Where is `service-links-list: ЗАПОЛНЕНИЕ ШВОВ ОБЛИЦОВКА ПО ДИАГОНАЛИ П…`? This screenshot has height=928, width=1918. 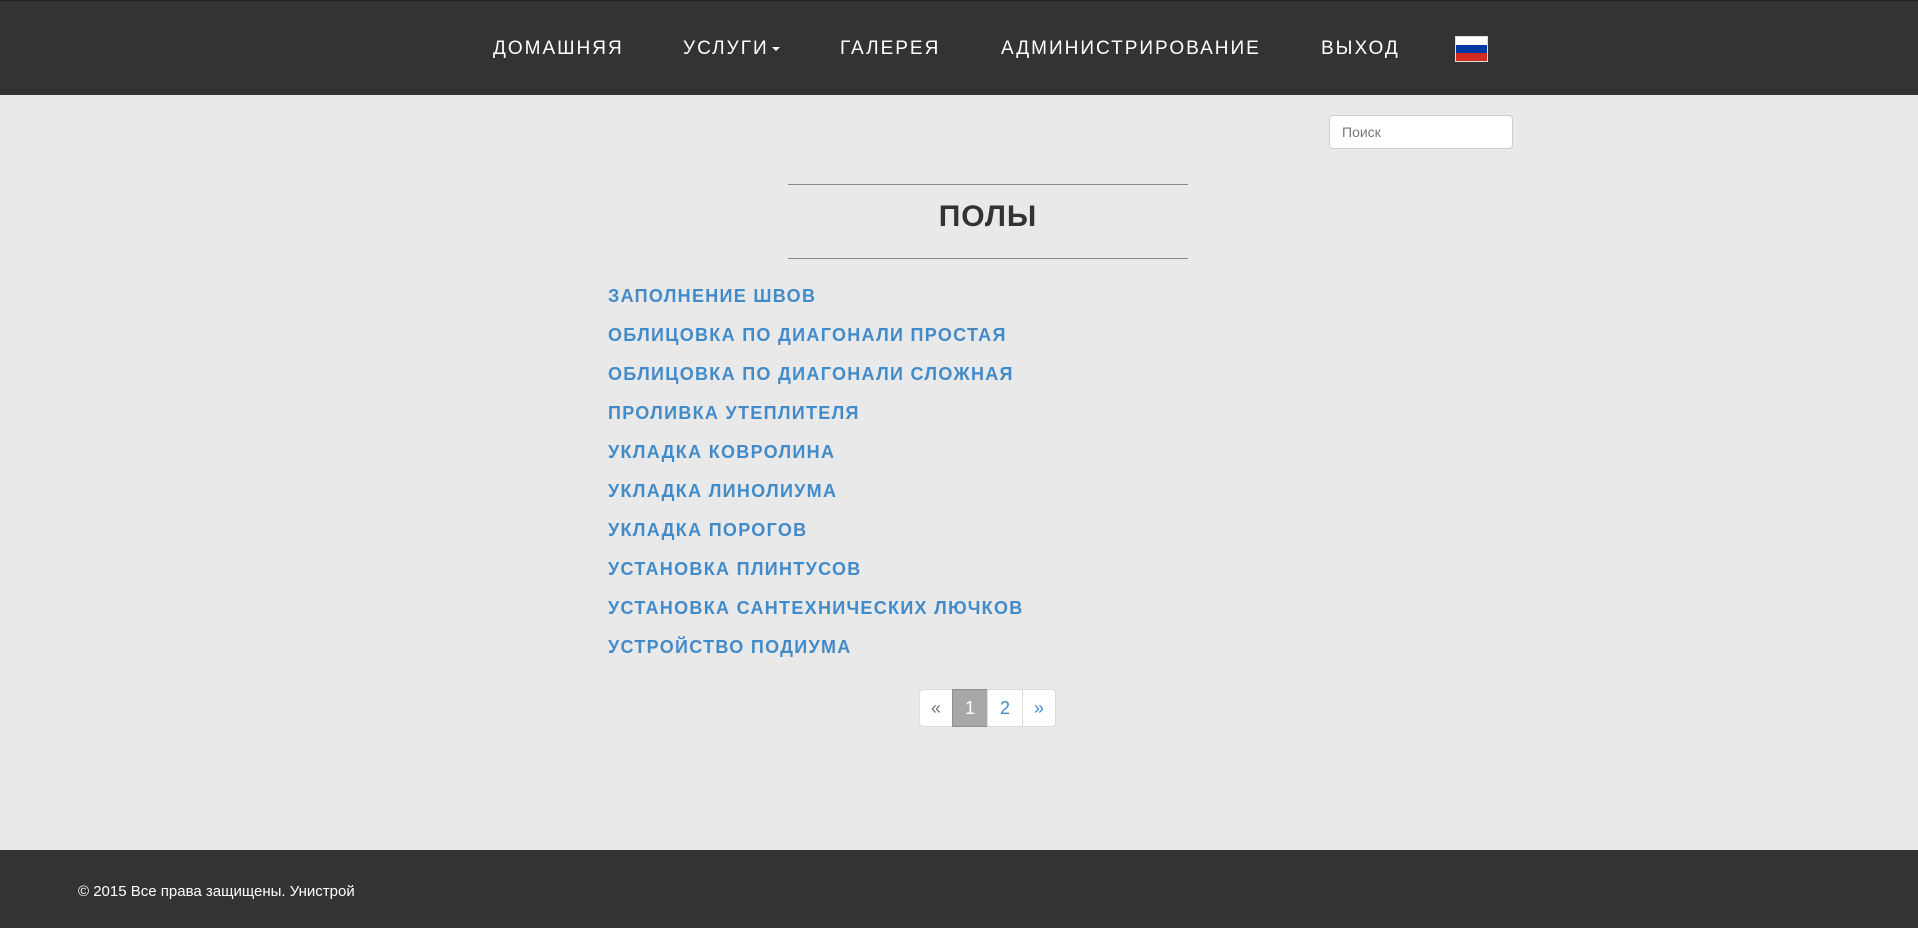
service-links-list: ЗАПОЛНЕНИЕ ШВОВ ОБЛИЦОВКА ПО ДИАГОНАЛИ П… is located at coordinates (816, 481).